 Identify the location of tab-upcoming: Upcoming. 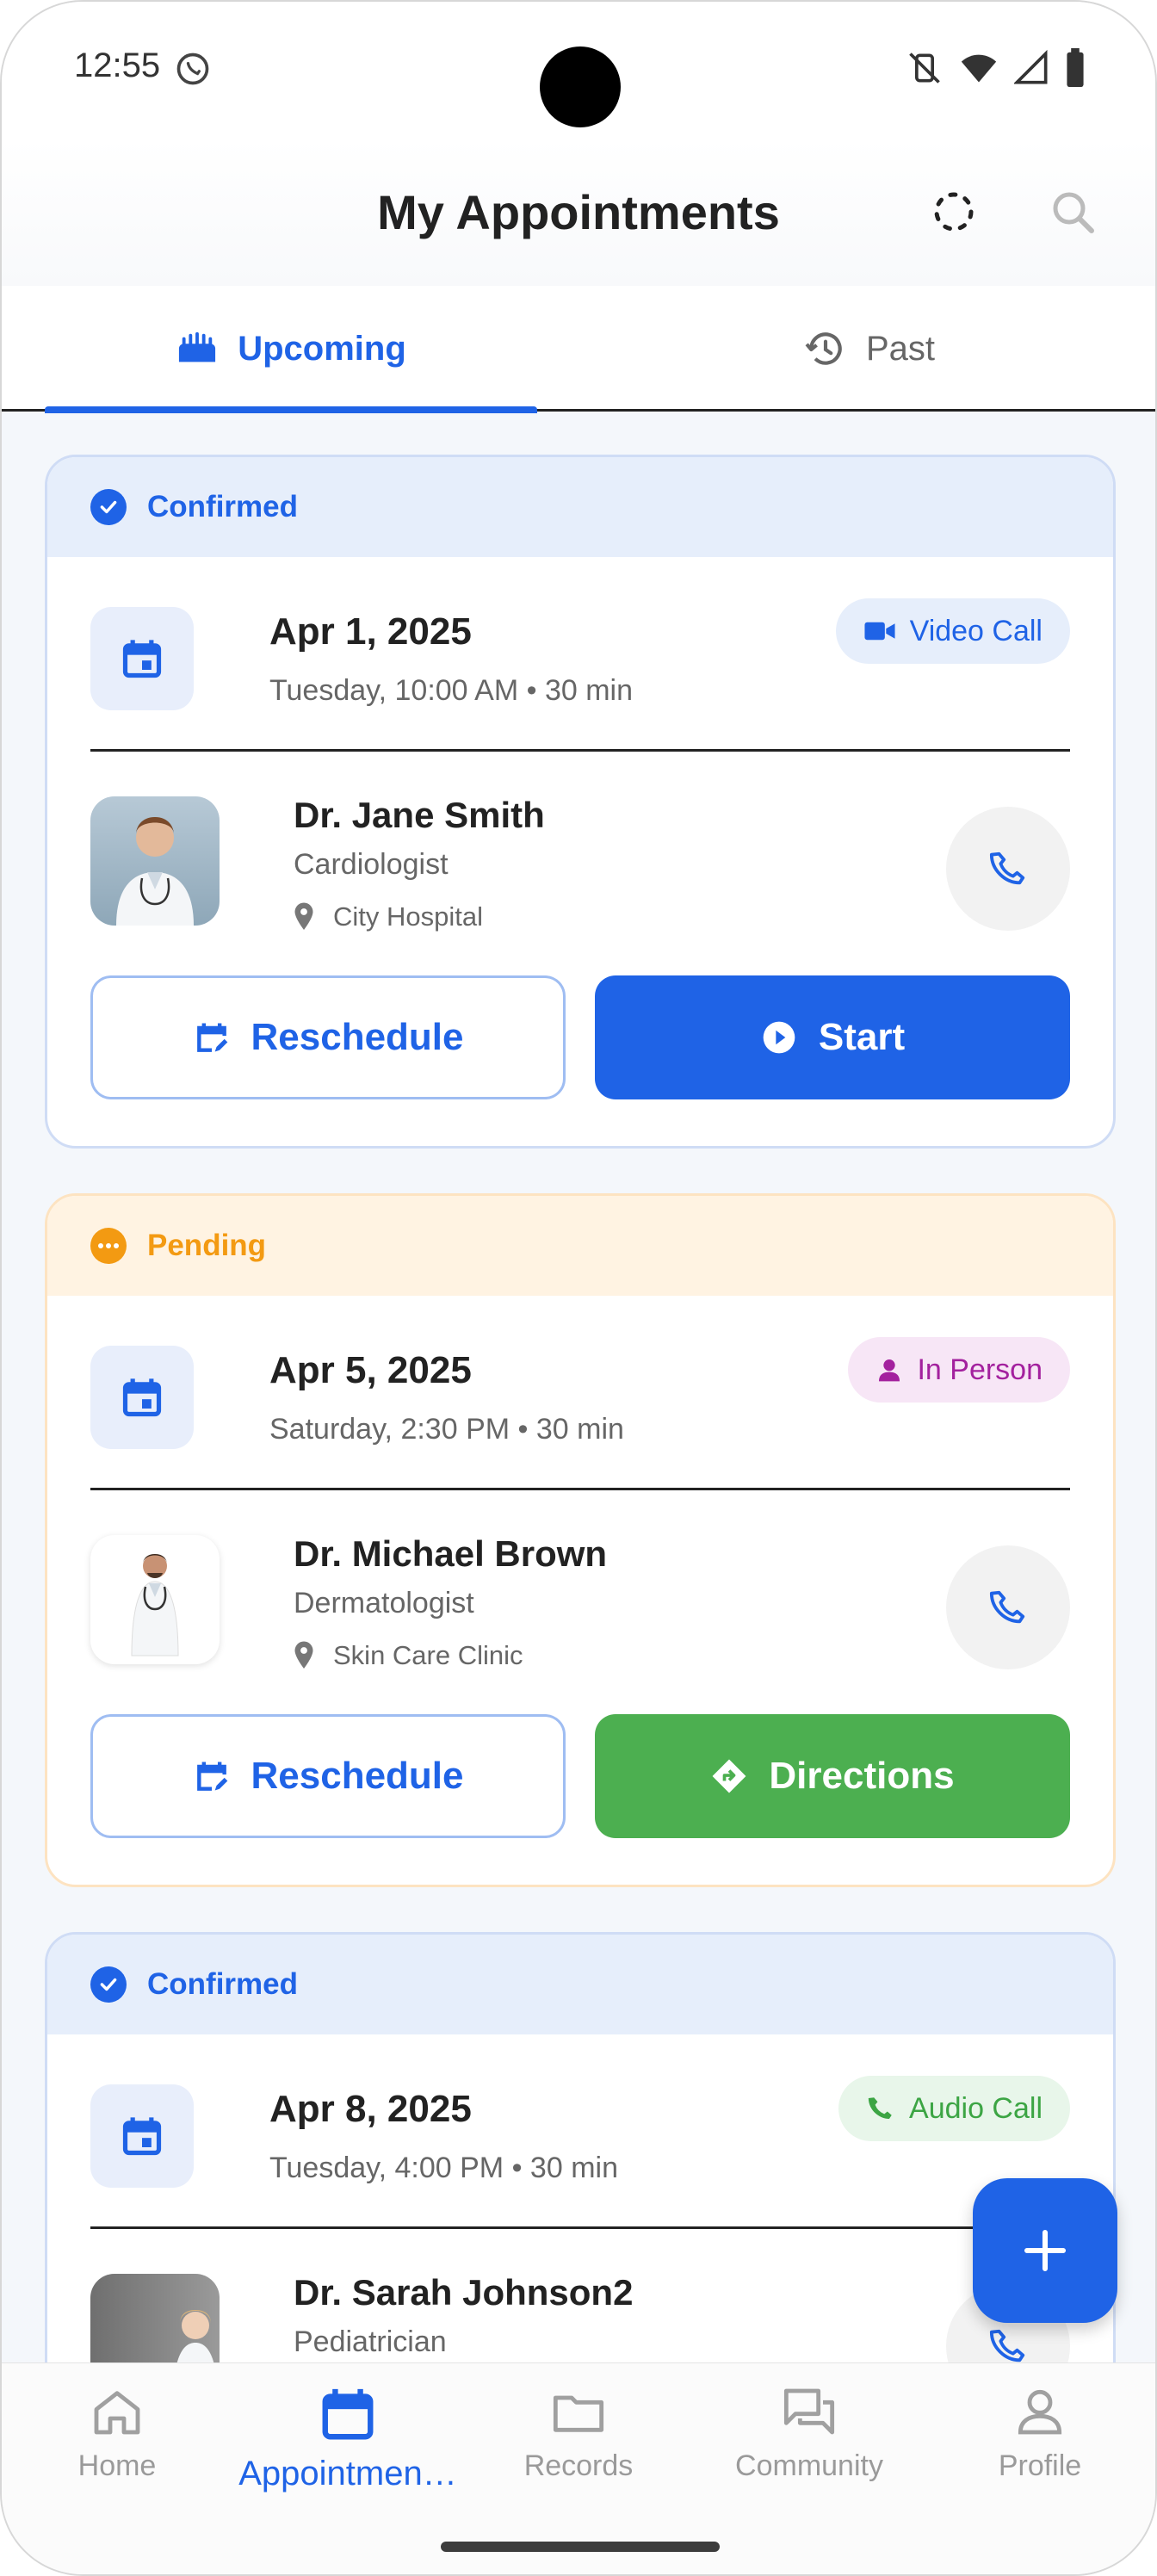
(291, 350).